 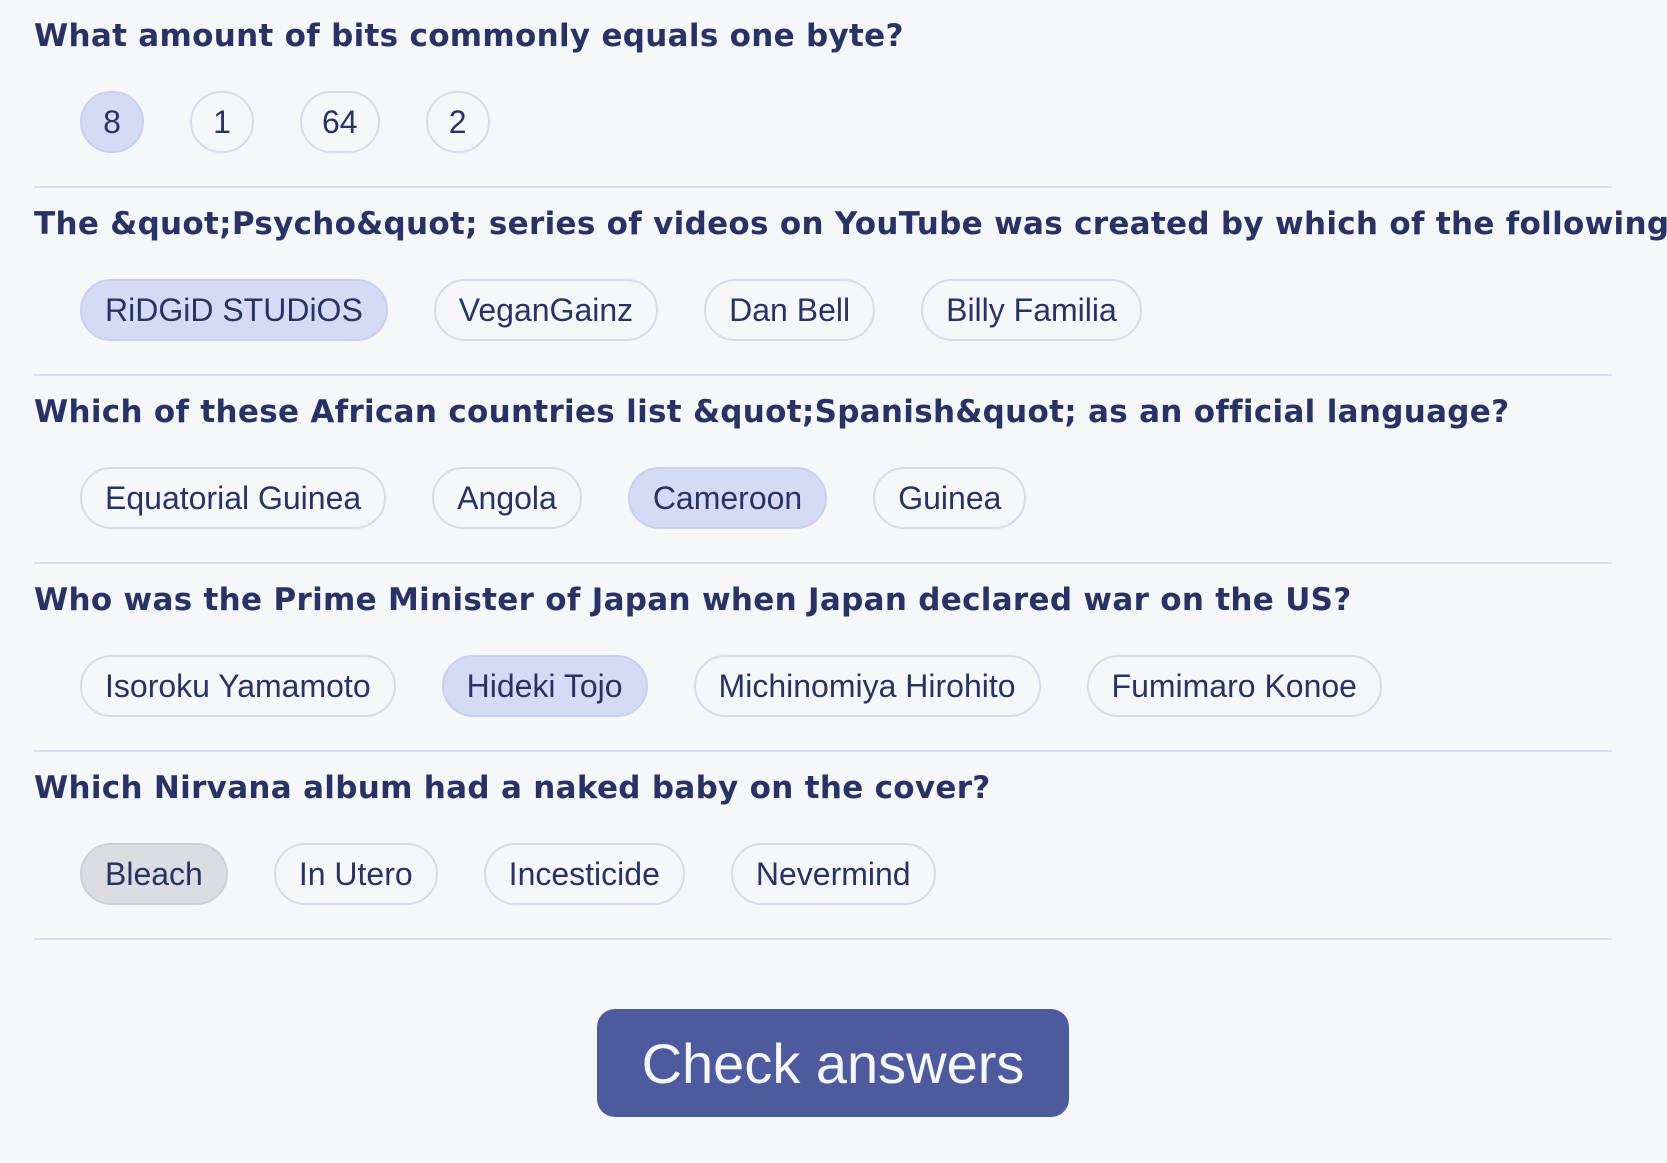 What do you see at coordinates (234, 310) in the screenshot?
I see `answer-option: RiDGiD STUDiOS` at bounding box center [234, 310].